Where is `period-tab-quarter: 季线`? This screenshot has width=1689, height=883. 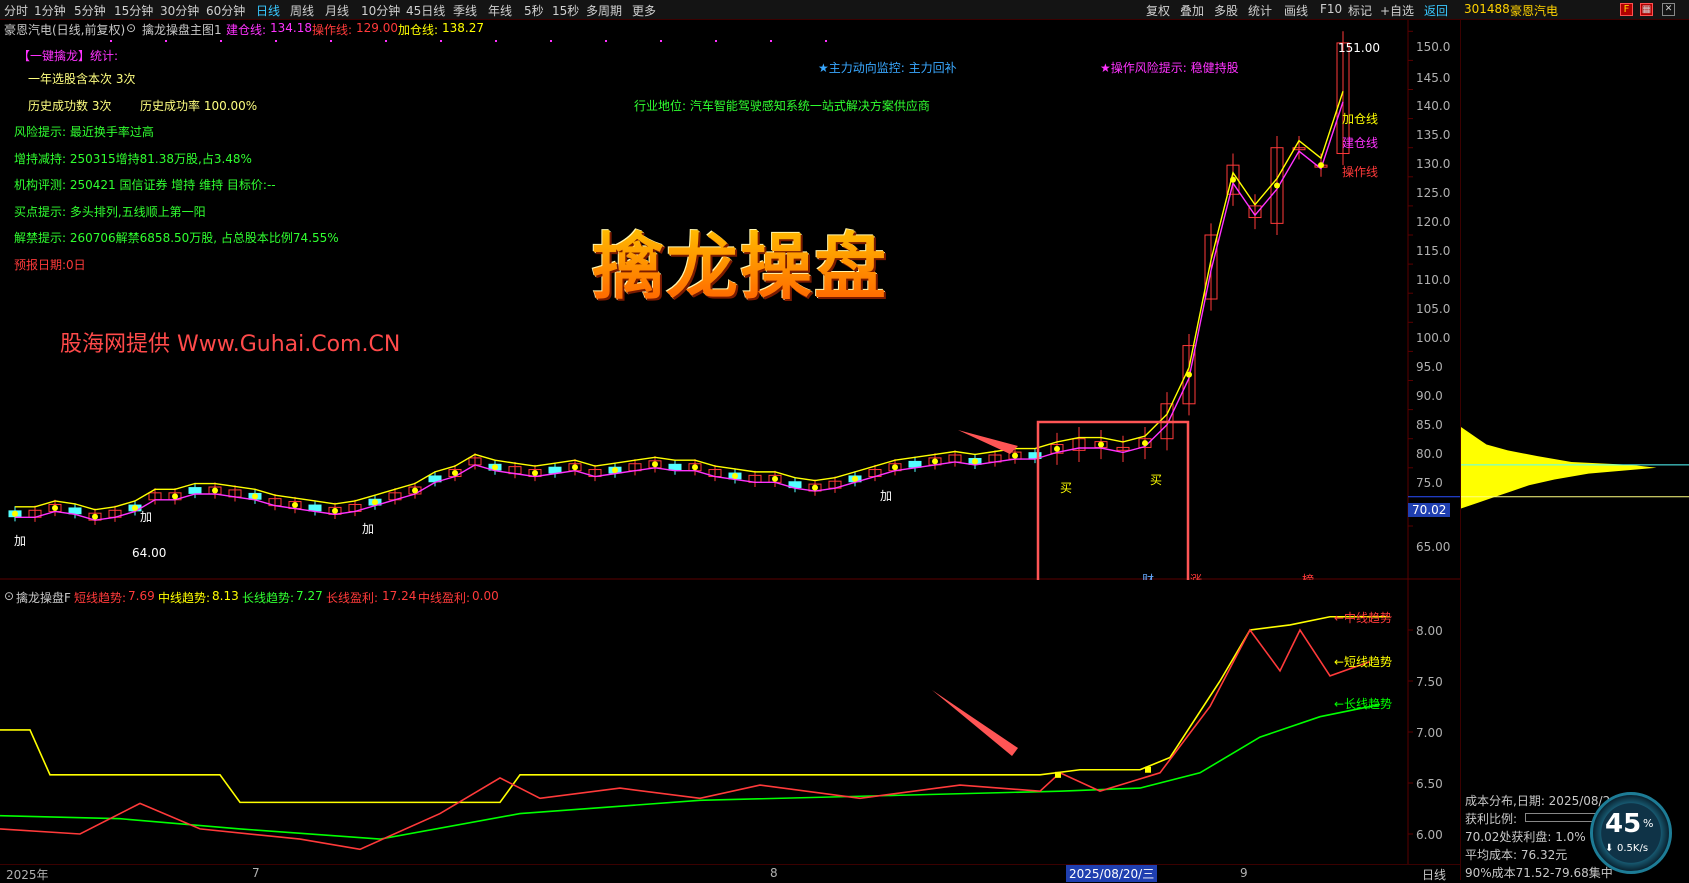
period-tab-quarter: 季线 is located at coordinates (465, 10).